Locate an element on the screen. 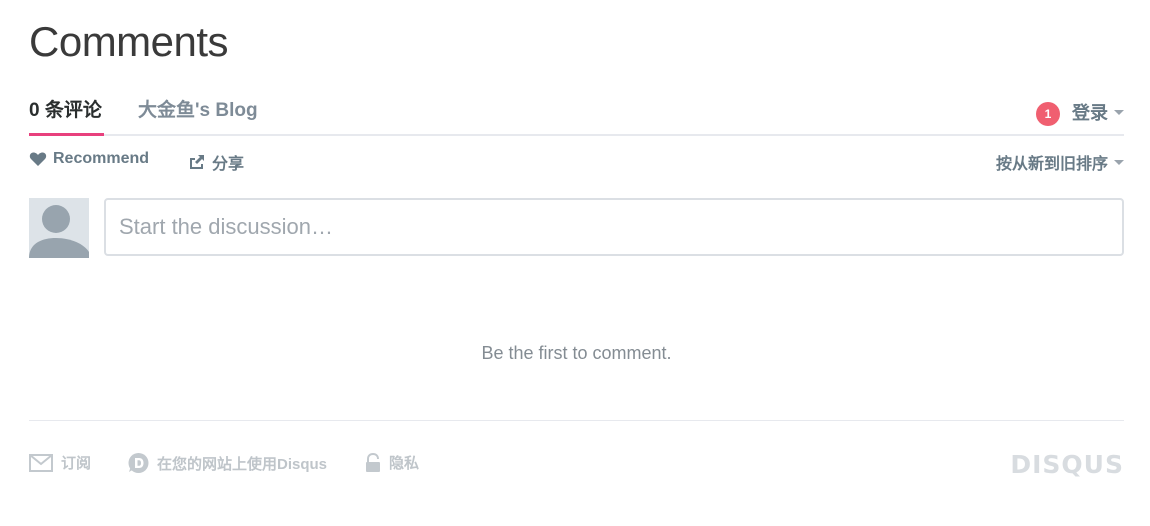 This screenshot has width=1150, height=526. avatar is located at coordinates (59, 228).